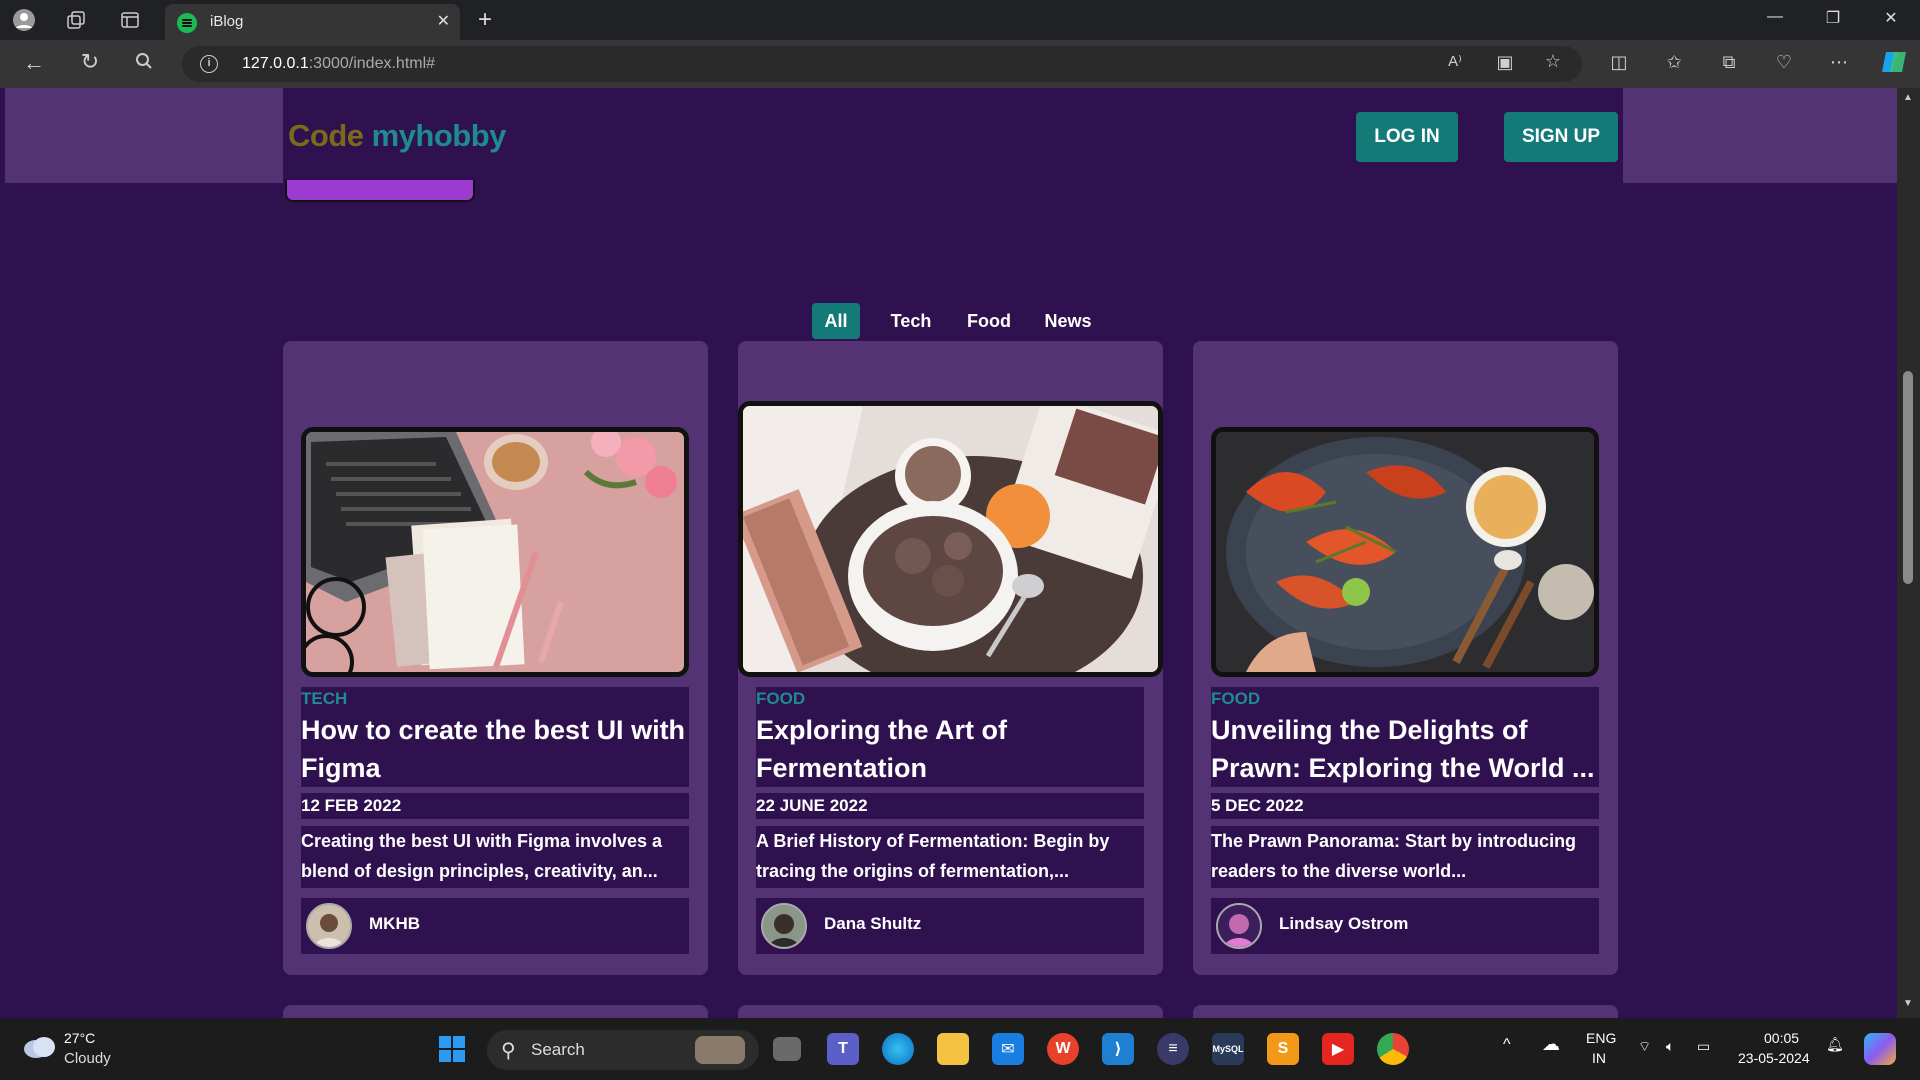 This screenshot has height=1080, width=1920. Describe the element at coordinates (1908, 1003) in the screenshot. I see `scroll-down-icon: ▼` at that location.